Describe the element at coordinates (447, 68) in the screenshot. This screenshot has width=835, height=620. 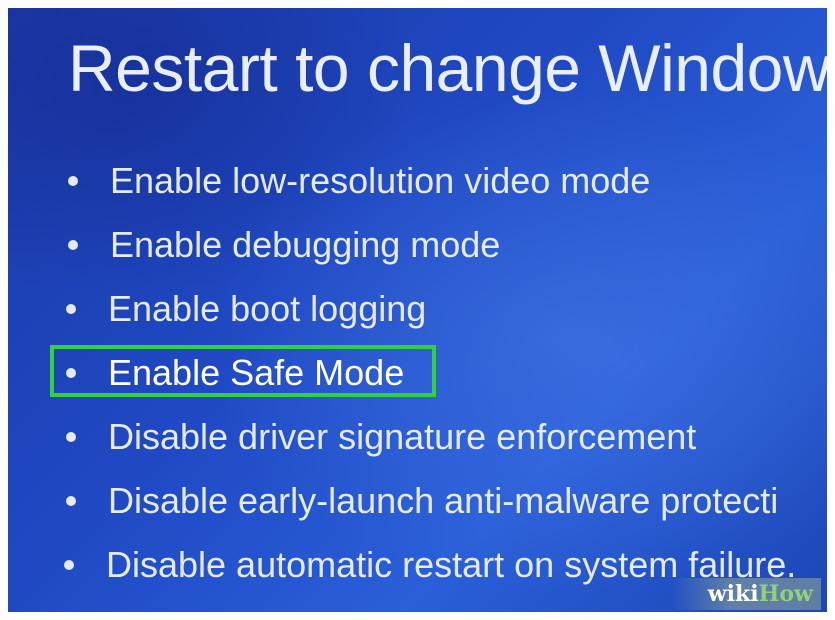
I see `page-title: Restart to change Window` at that location.